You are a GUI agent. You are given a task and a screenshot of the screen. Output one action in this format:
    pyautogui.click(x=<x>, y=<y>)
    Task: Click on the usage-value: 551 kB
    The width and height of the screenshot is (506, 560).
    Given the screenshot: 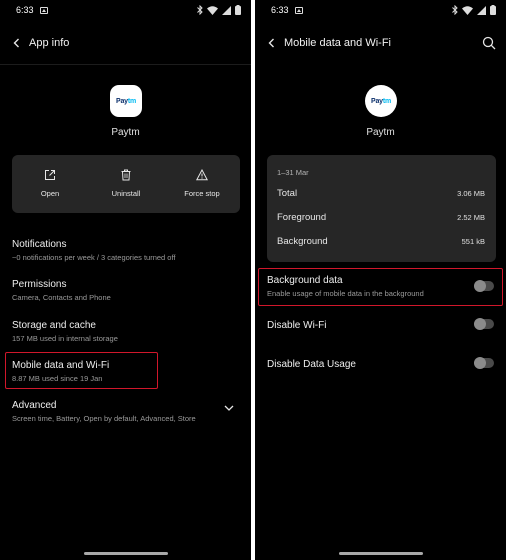 What is the action you would take?
    pyautogui.click(x=473, y=241)
    